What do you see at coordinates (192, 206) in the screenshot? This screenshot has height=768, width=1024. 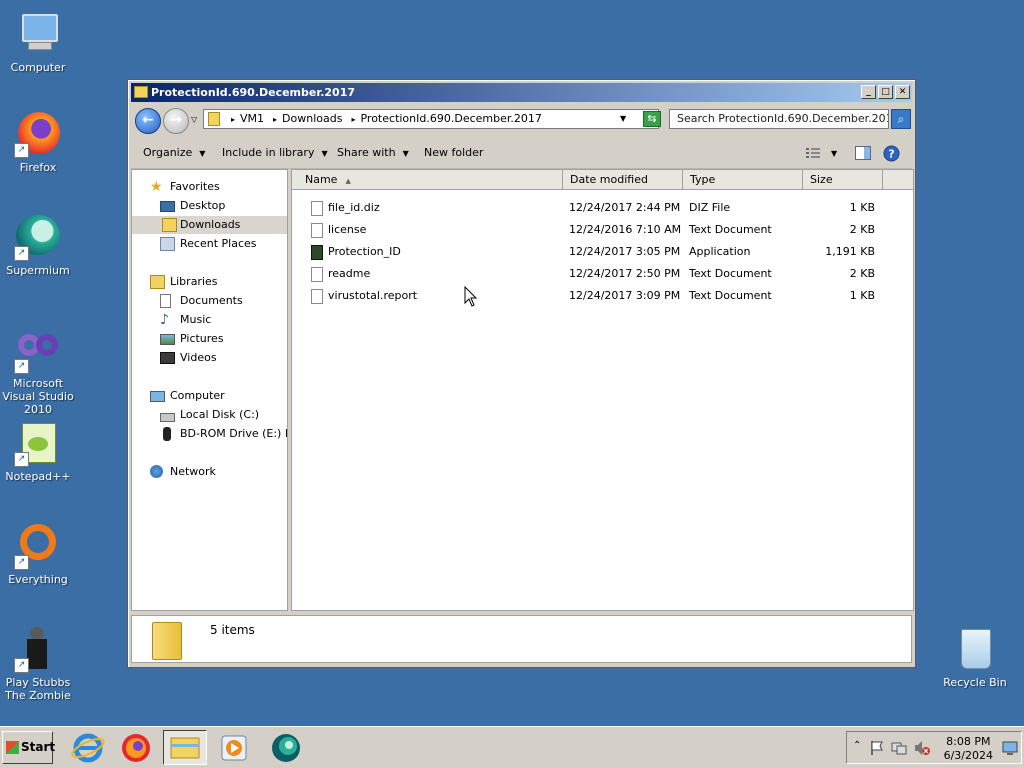 I see `nav-desktop: Desktop` at bounding box center [192, 206].